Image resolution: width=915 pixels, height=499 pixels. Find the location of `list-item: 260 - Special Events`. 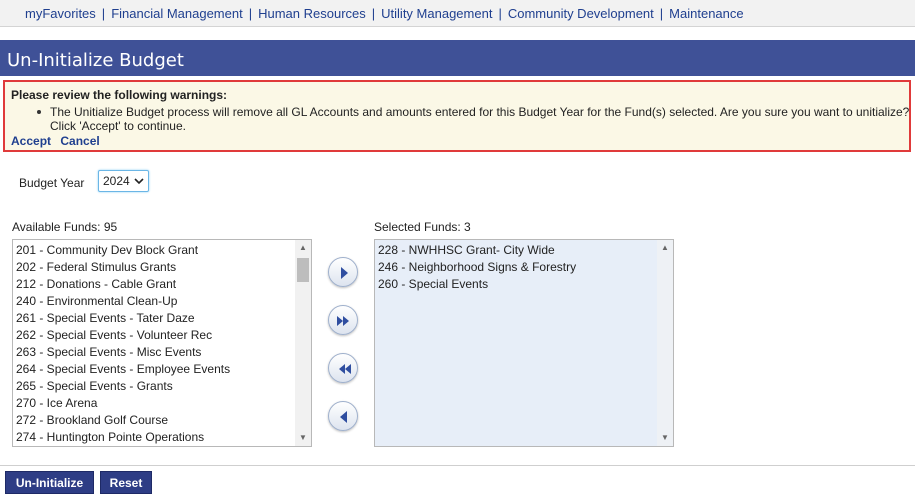

list-item: 260 - Special Events is located at coordinates (516, 284).